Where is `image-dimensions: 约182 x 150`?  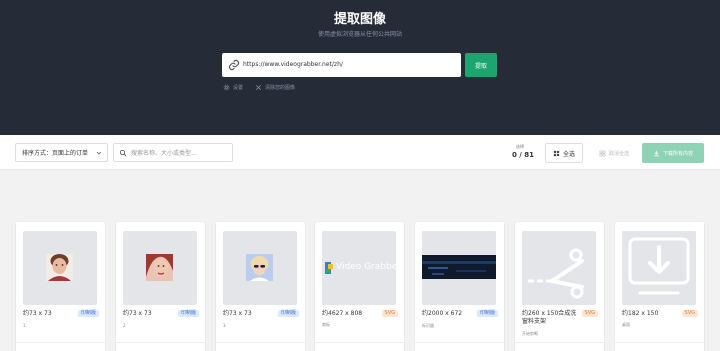 image-dimensions: 约182 x 150 is located at coordinates (640, 313).